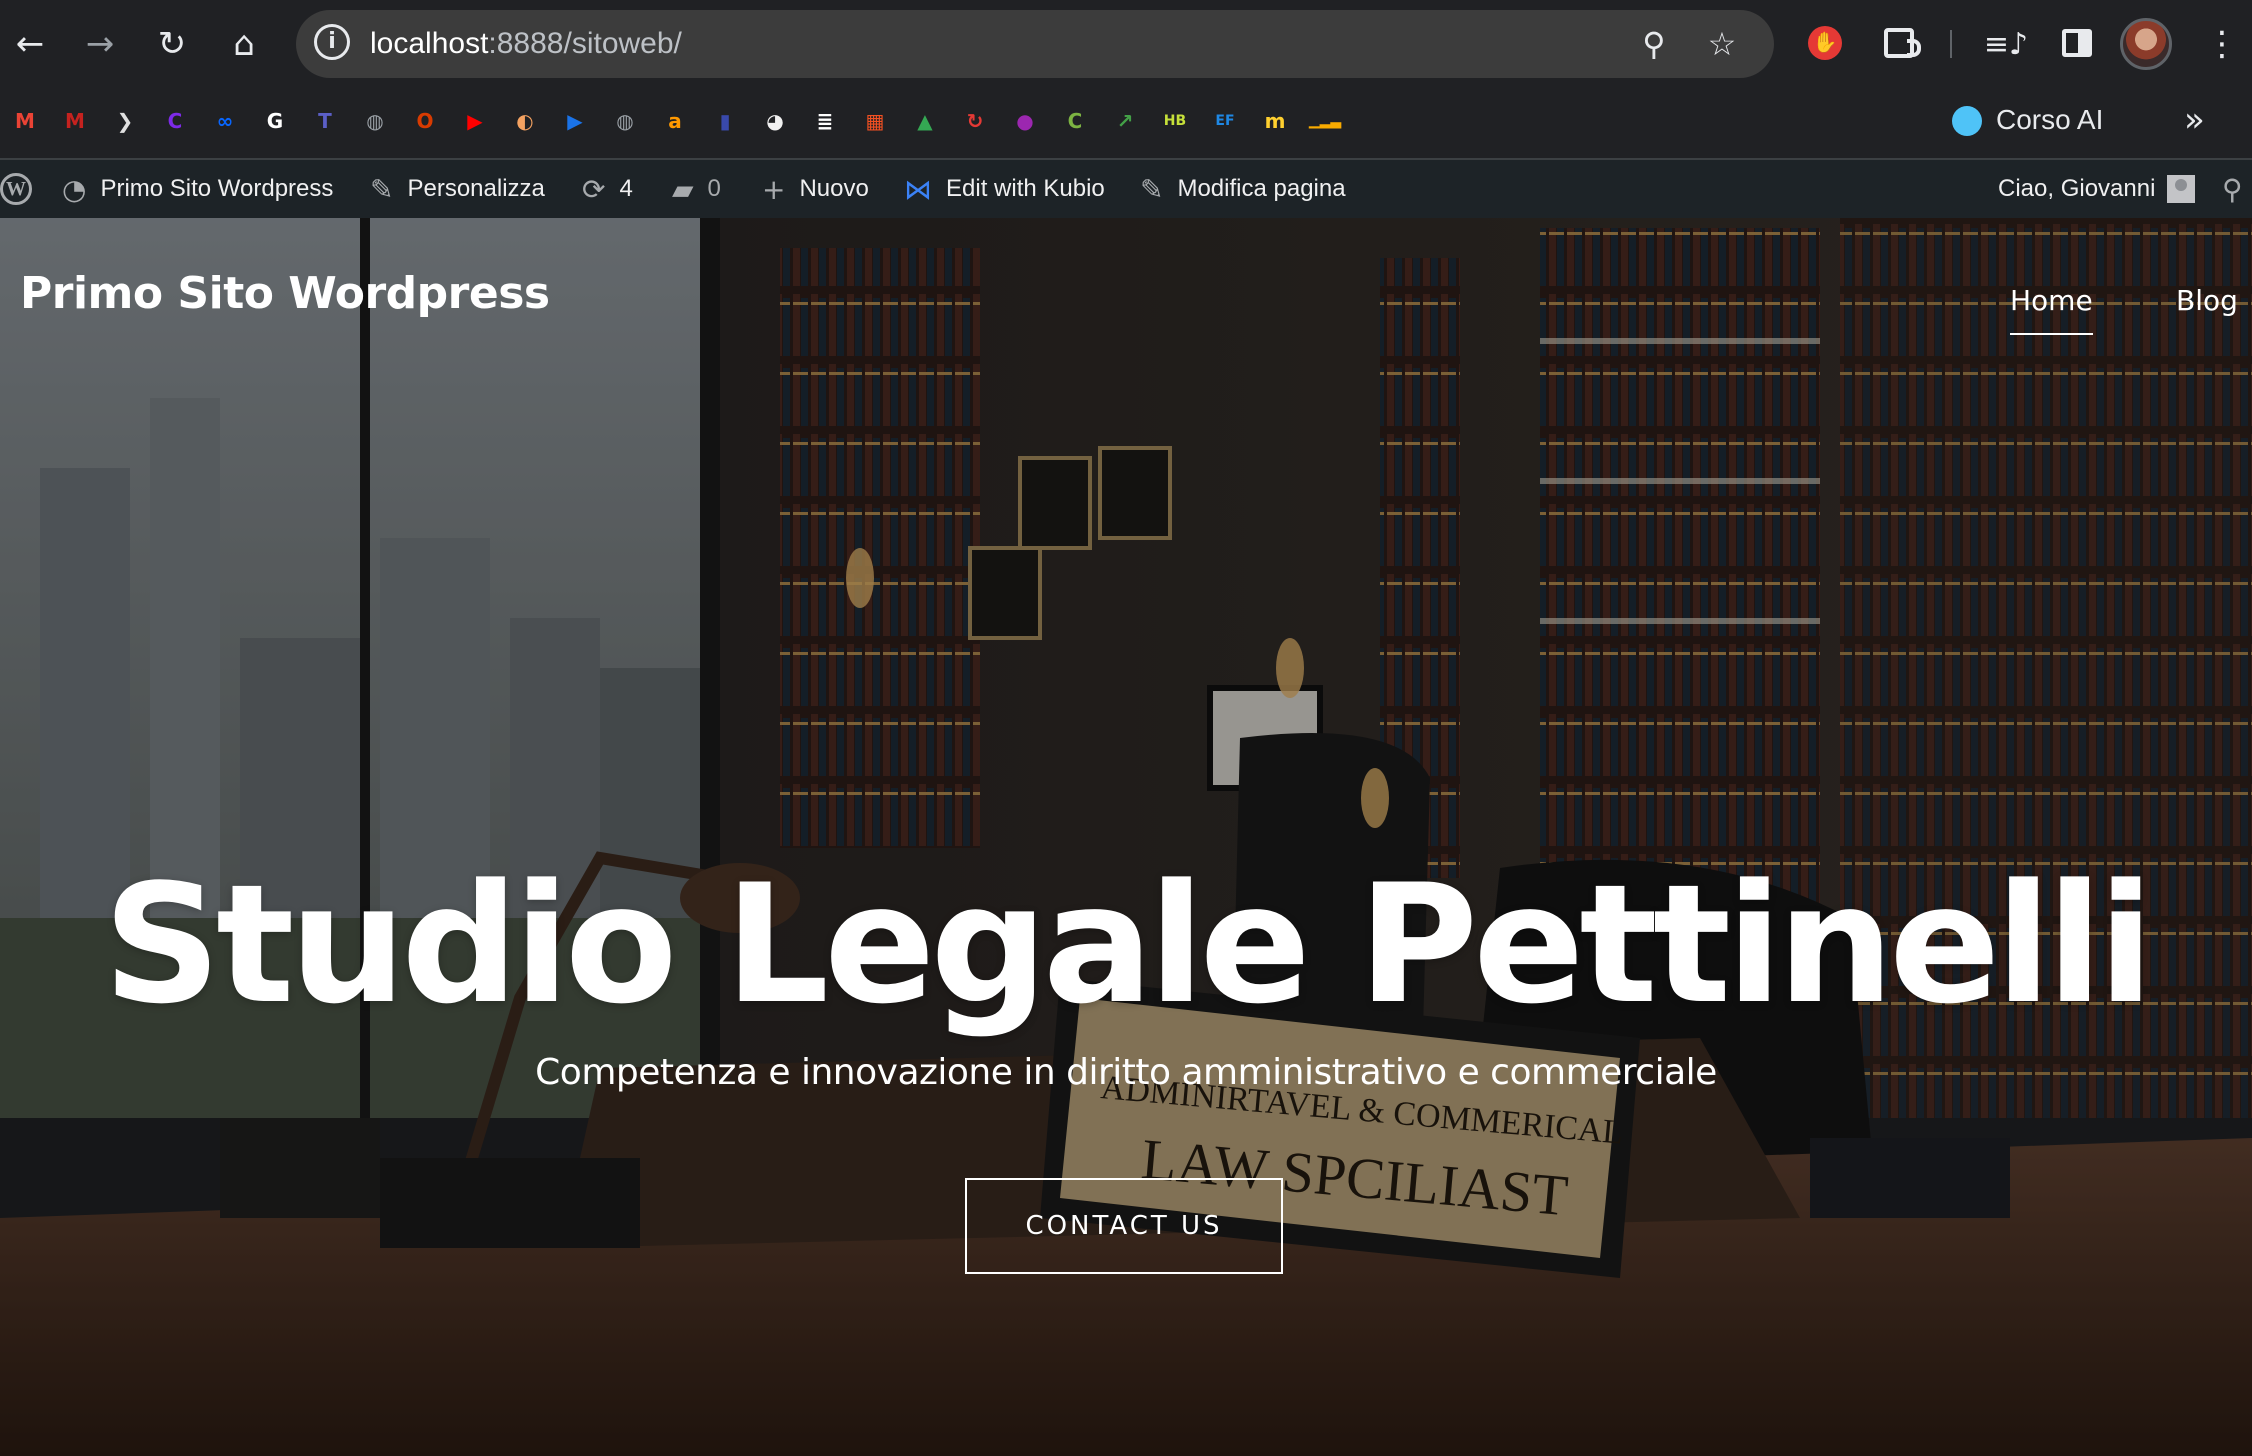 The height and width of the screenshot is (1456, 2252). Describe the element at coordinates (875, 121) in the screenshot. I see `bookmark-microsoft-icon: ▦` at that location.